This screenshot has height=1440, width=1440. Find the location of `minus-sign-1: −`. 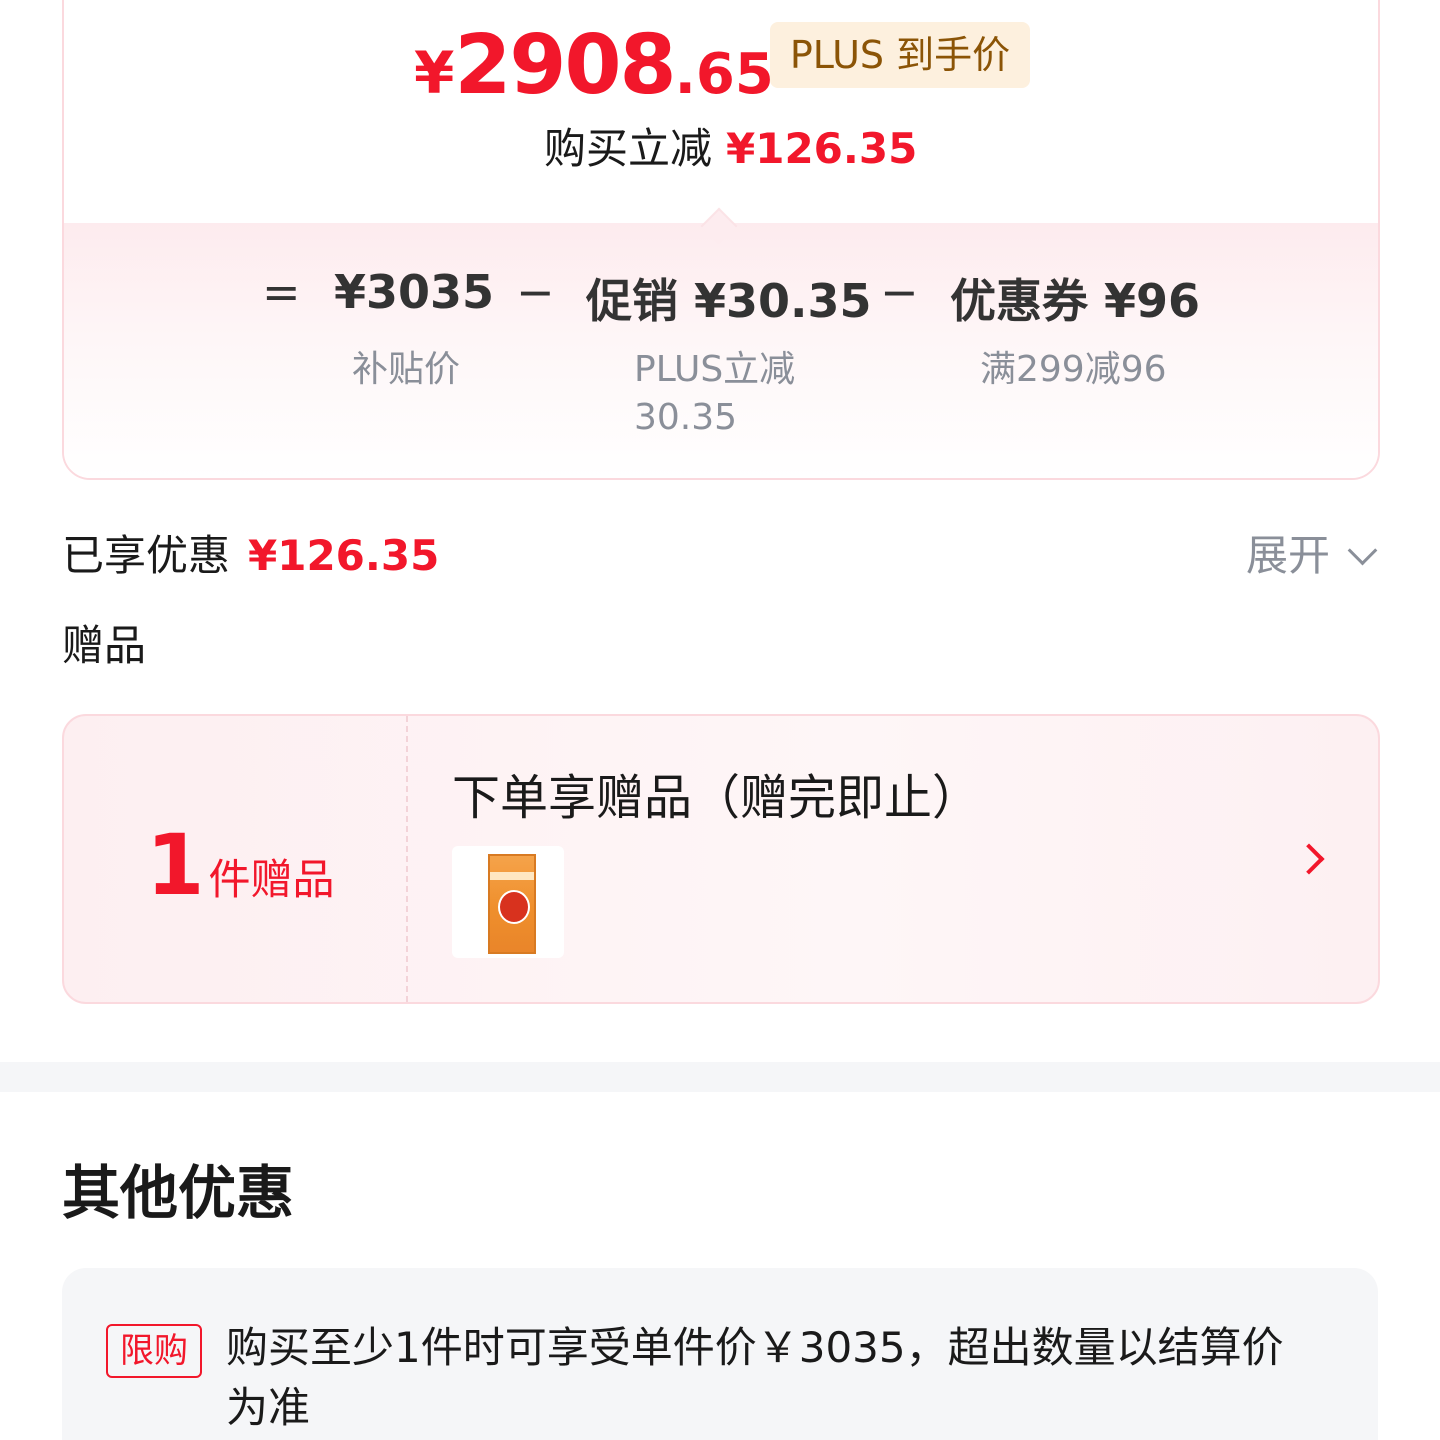

minus-sign-1: − is located at coordinates (535, 292).